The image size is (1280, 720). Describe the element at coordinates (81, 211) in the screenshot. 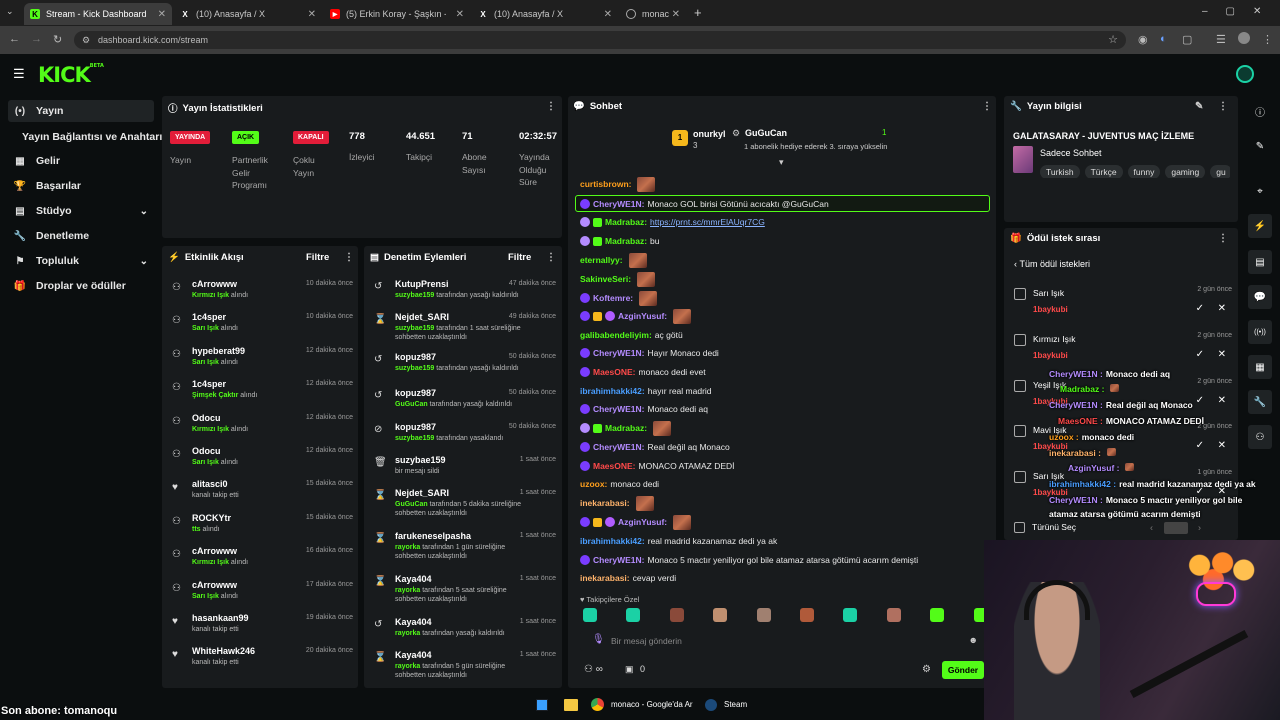

I see `sidebar-item-studyo: ▤ Stüdyo ⌄` at that location.